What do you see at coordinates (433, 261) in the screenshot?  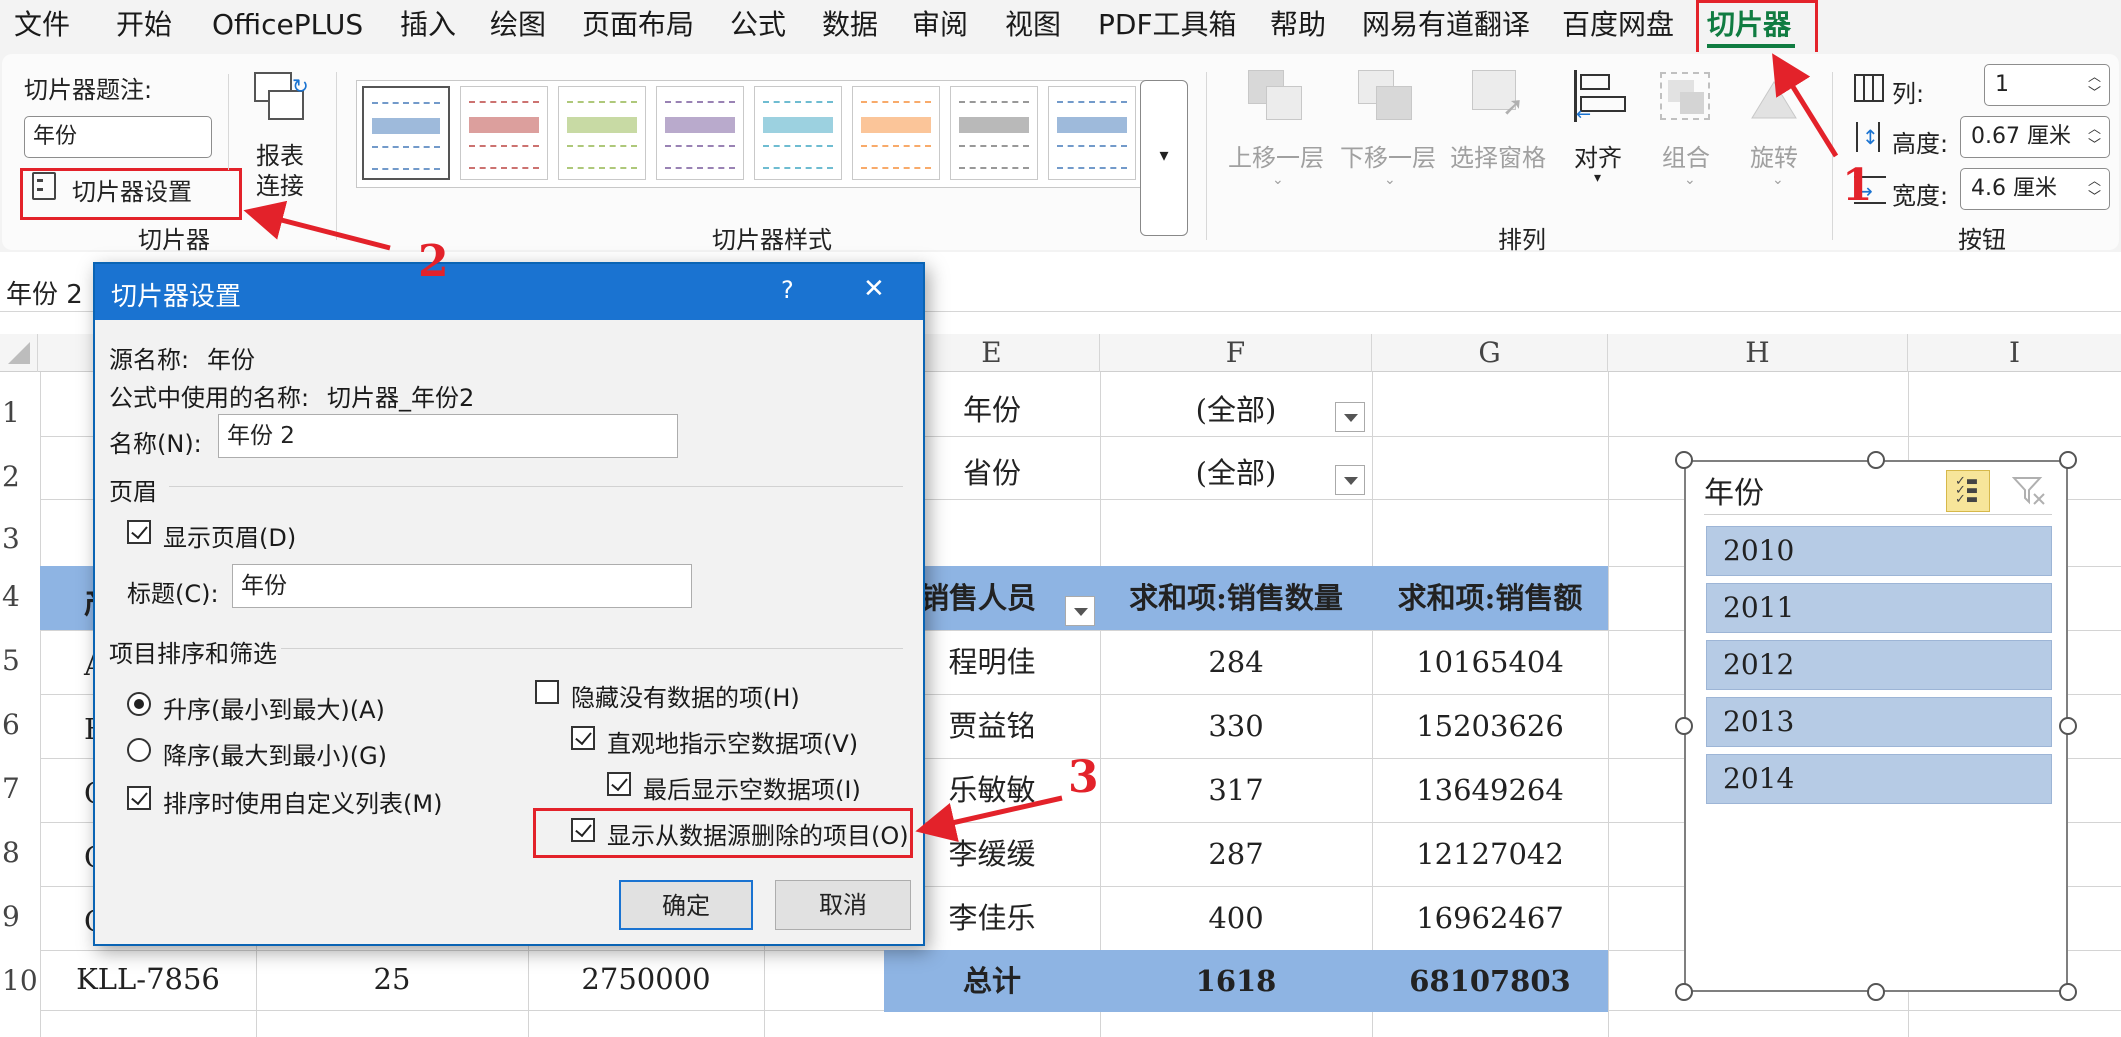 I see `annotation-number-2: 2` at bounding box center [433, 261].